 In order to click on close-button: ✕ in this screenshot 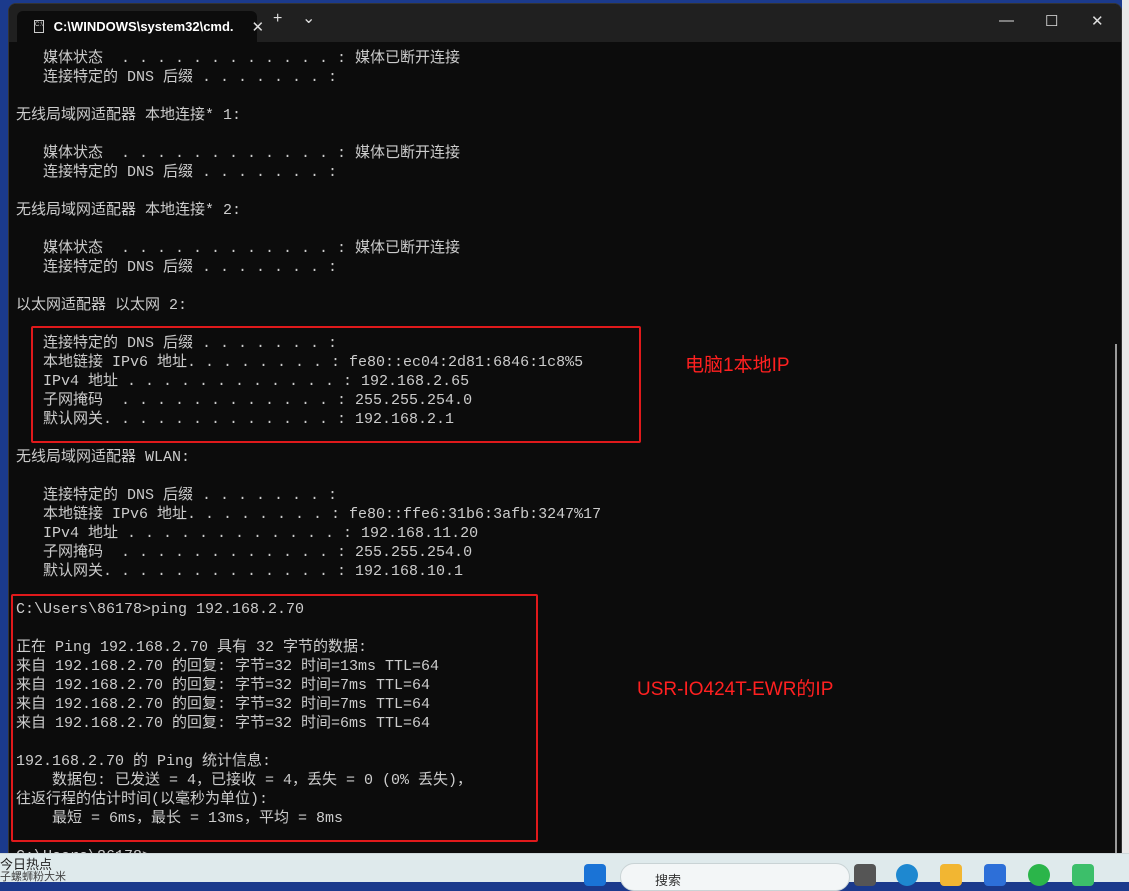, I will do `click(1097, 21)`.